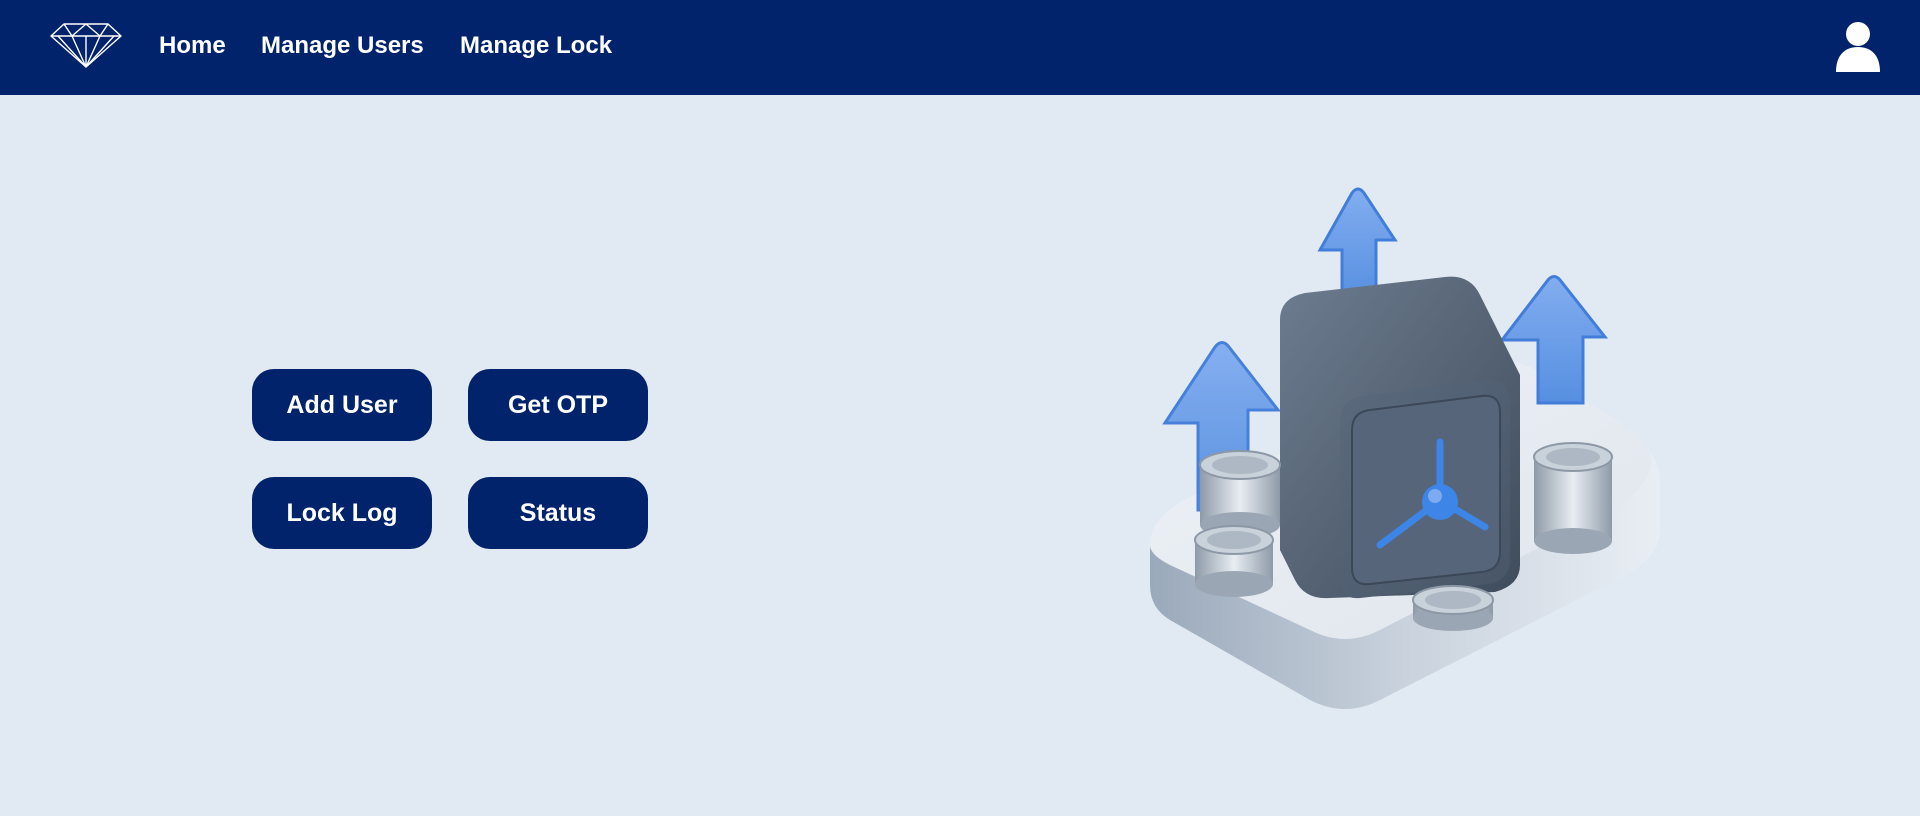  What do you see at coordinates (192, 46) in the screenshot?
I see `nav-link-home: Home` at bounding box center [192, 46].